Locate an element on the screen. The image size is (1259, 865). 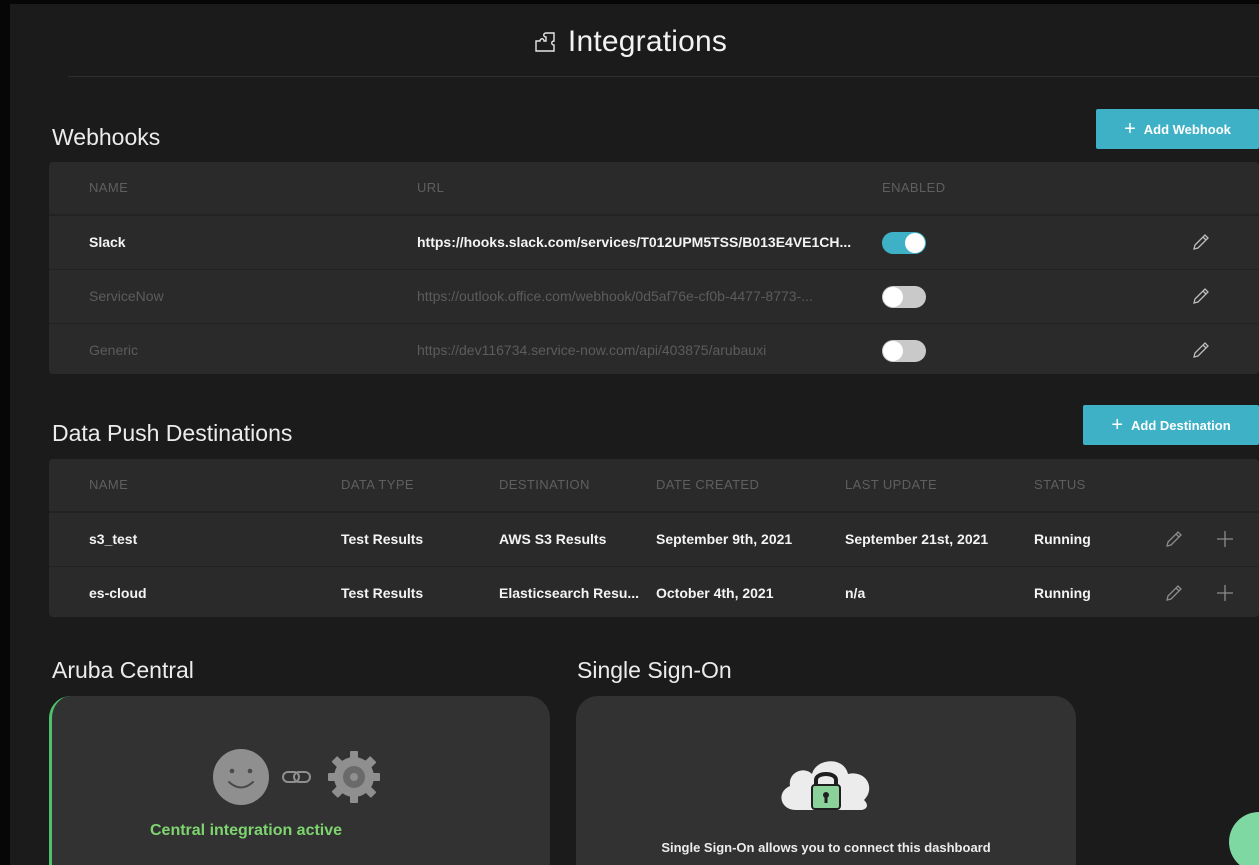
col-date-created: DATE CREATED is located at coordinates (708, 484).